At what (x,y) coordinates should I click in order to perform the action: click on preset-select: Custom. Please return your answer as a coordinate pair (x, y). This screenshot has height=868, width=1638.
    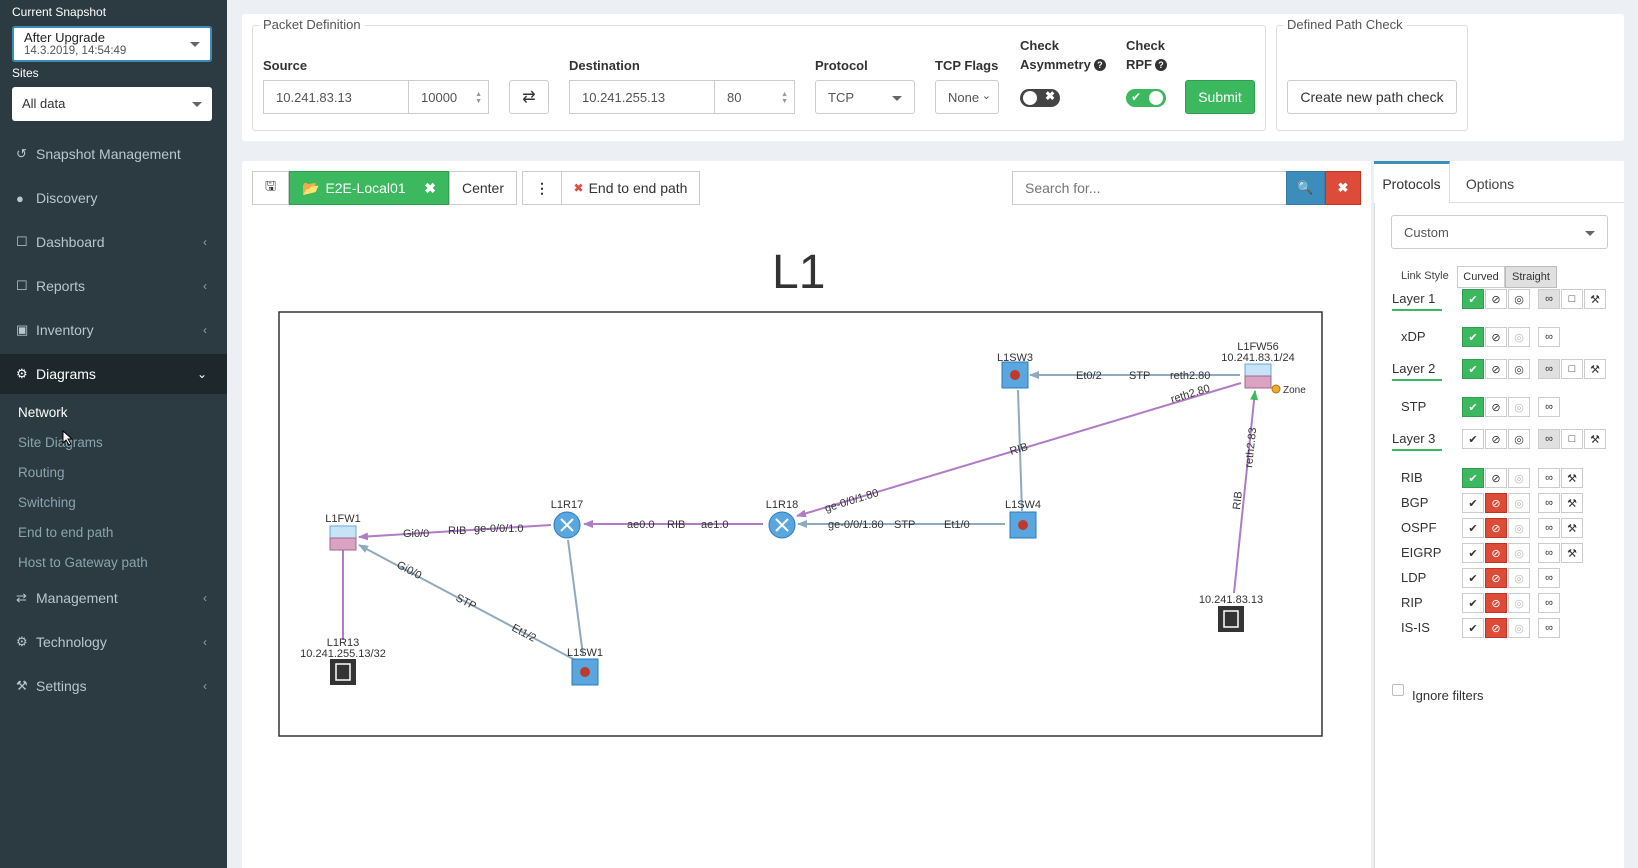
    Looking at the image, I should click on (1499, 232).